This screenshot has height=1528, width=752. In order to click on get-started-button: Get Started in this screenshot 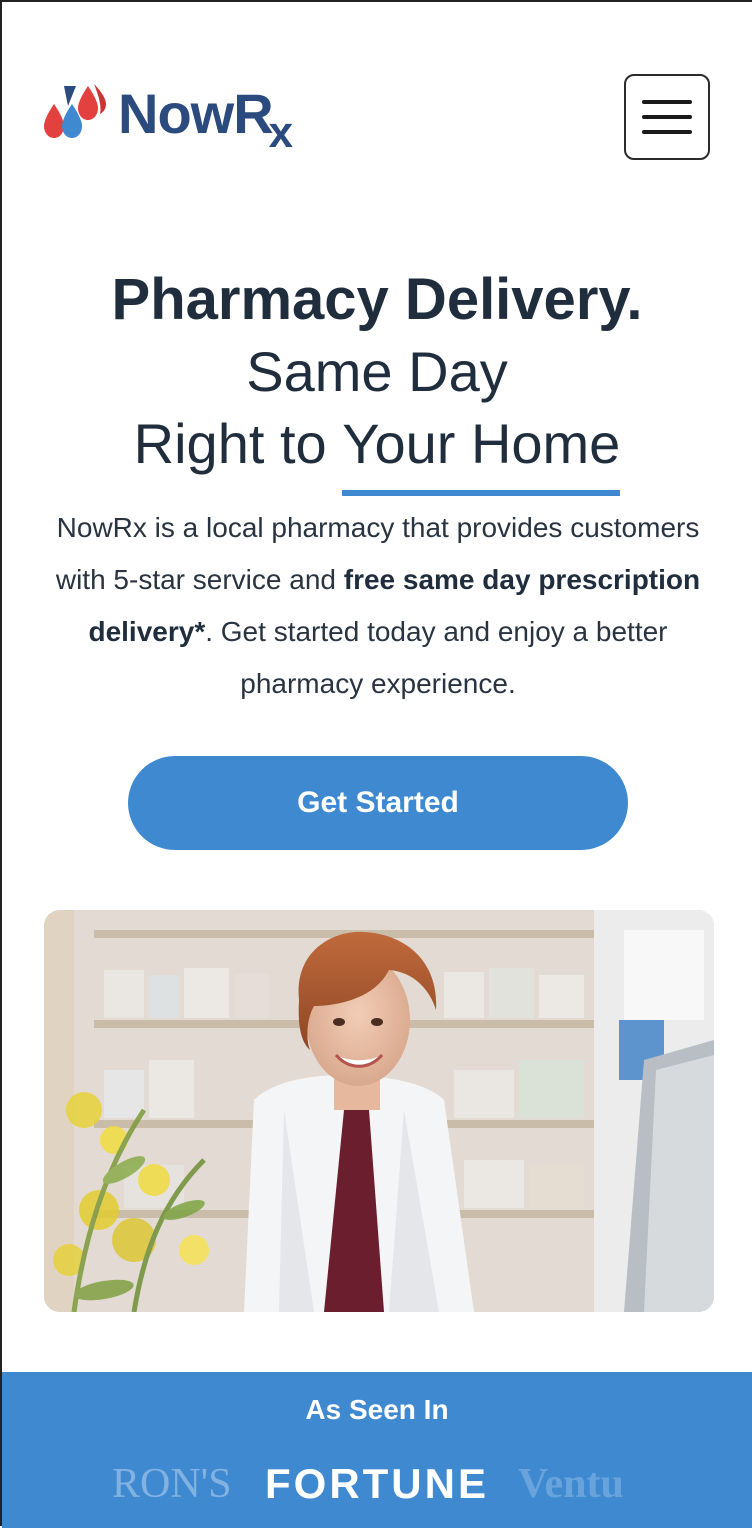, I will do `click(378, 803)`.